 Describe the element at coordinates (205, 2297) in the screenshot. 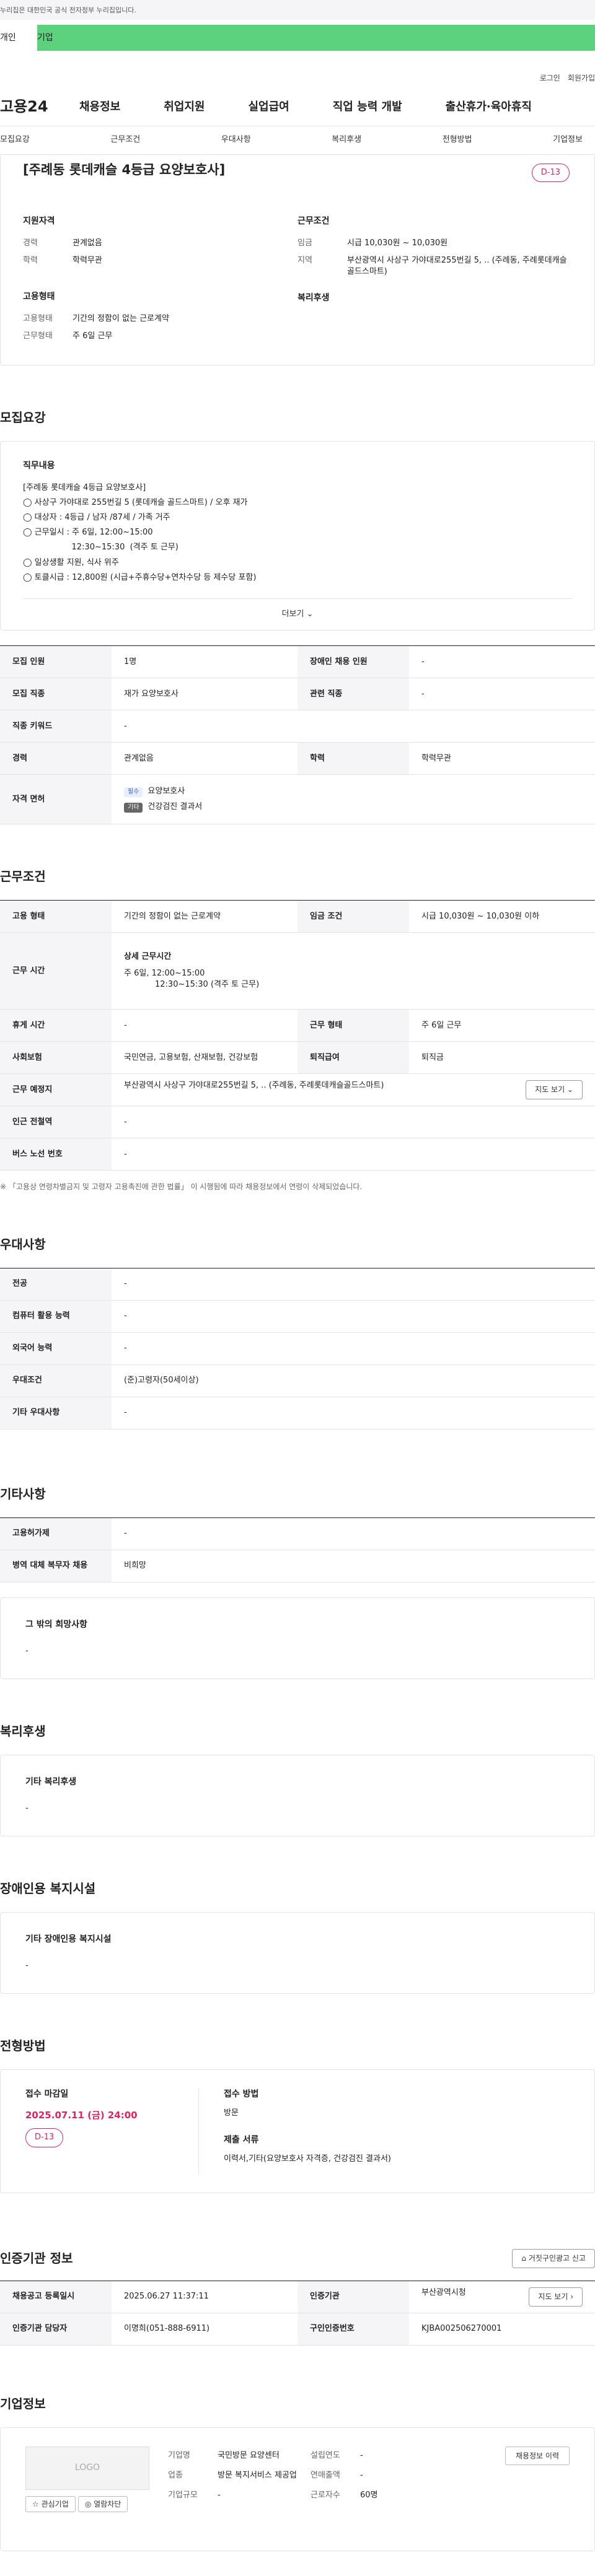

I see `reg-value: 2025.06.27 11:37:11` at that location.